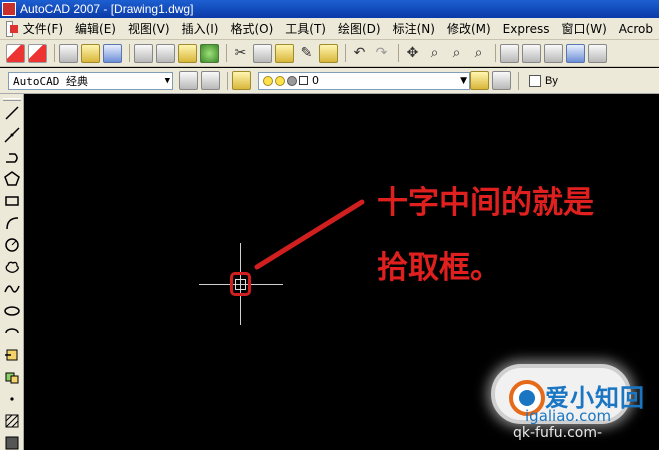 This screenshot has width=659, height=450. I want to click on markup-icon, so click(597, 53).